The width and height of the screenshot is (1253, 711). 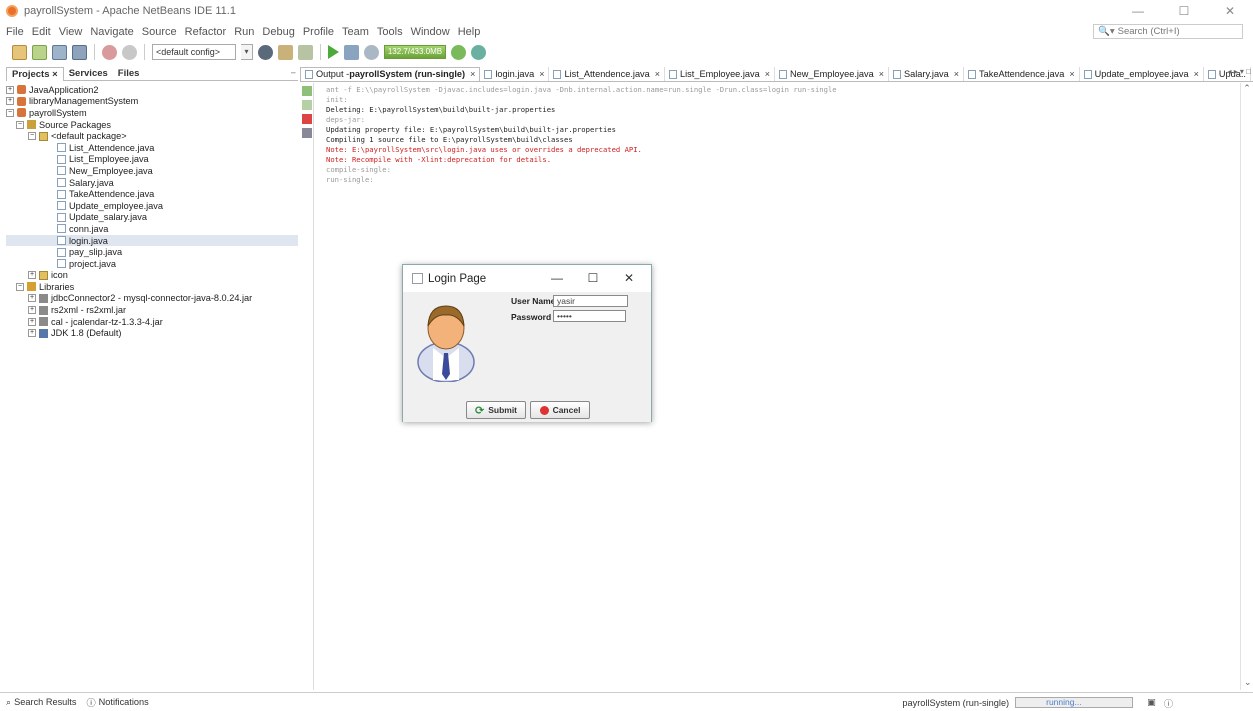 I want to click on stop-icon, so click(x=307, y=119).